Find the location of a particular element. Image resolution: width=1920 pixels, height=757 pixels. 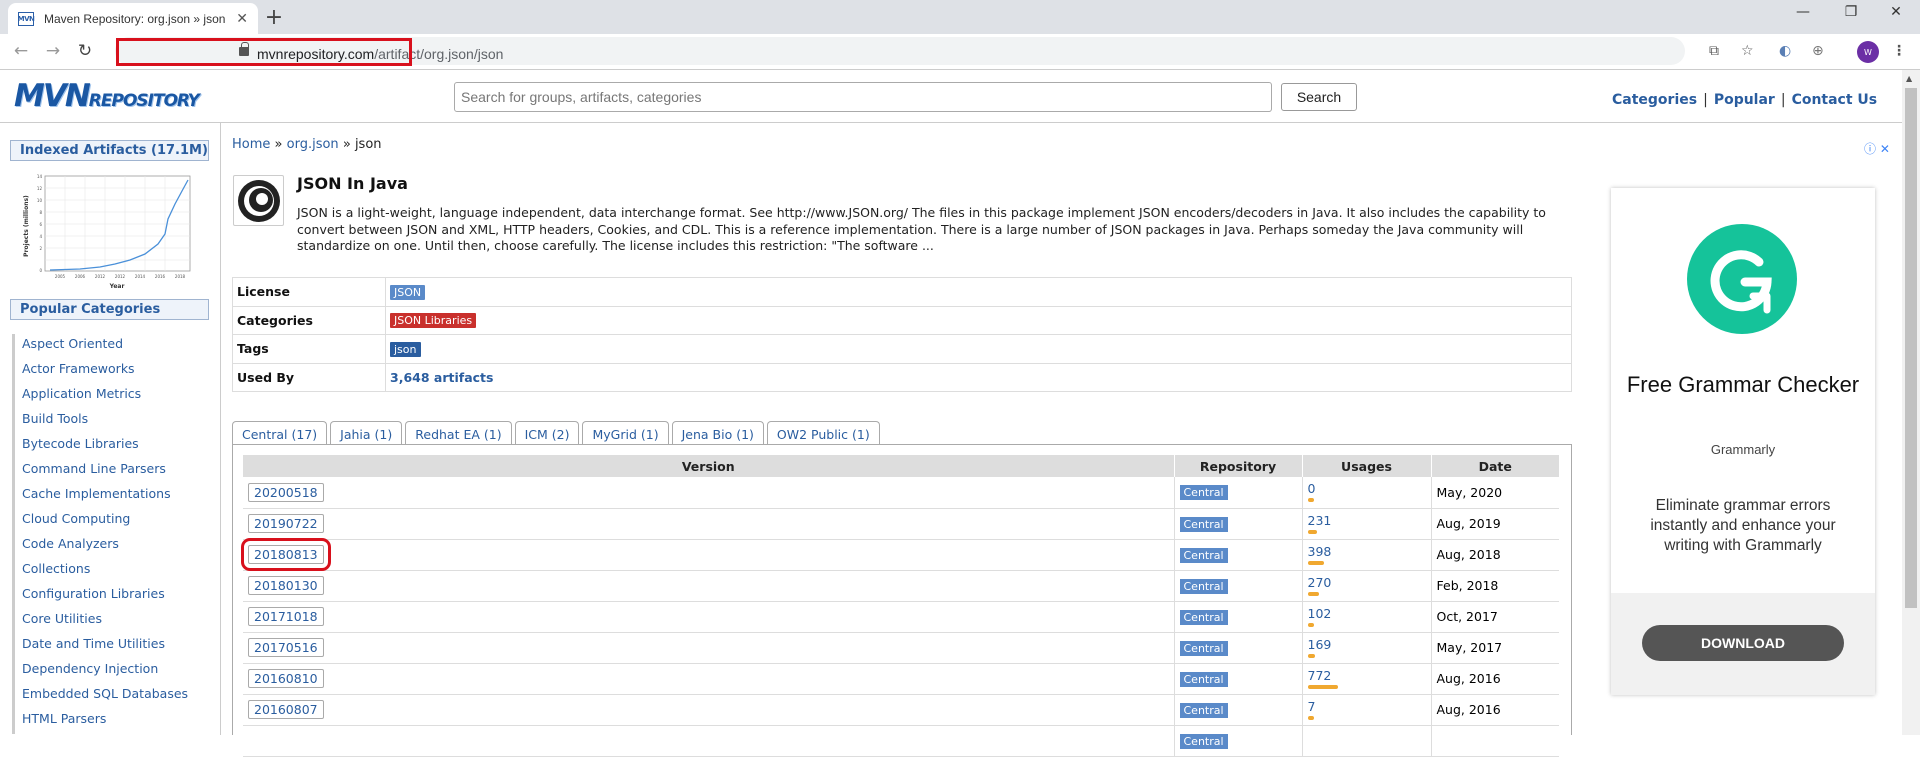

version-cell: 20171018 is located at coordinates (708, 617).